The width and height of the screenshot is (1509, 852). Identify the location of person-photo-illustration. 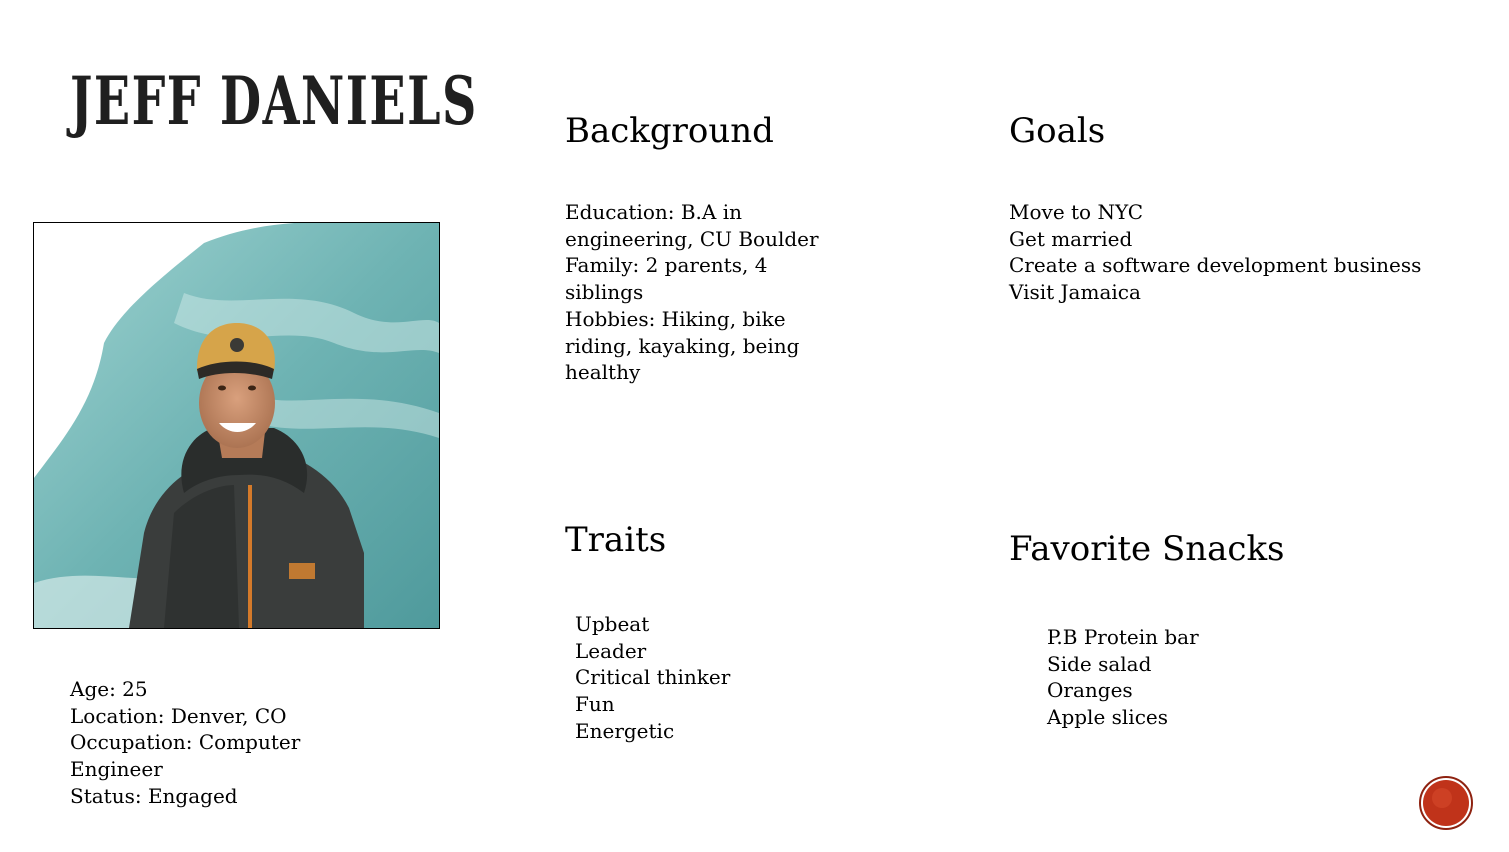
(236, 425).